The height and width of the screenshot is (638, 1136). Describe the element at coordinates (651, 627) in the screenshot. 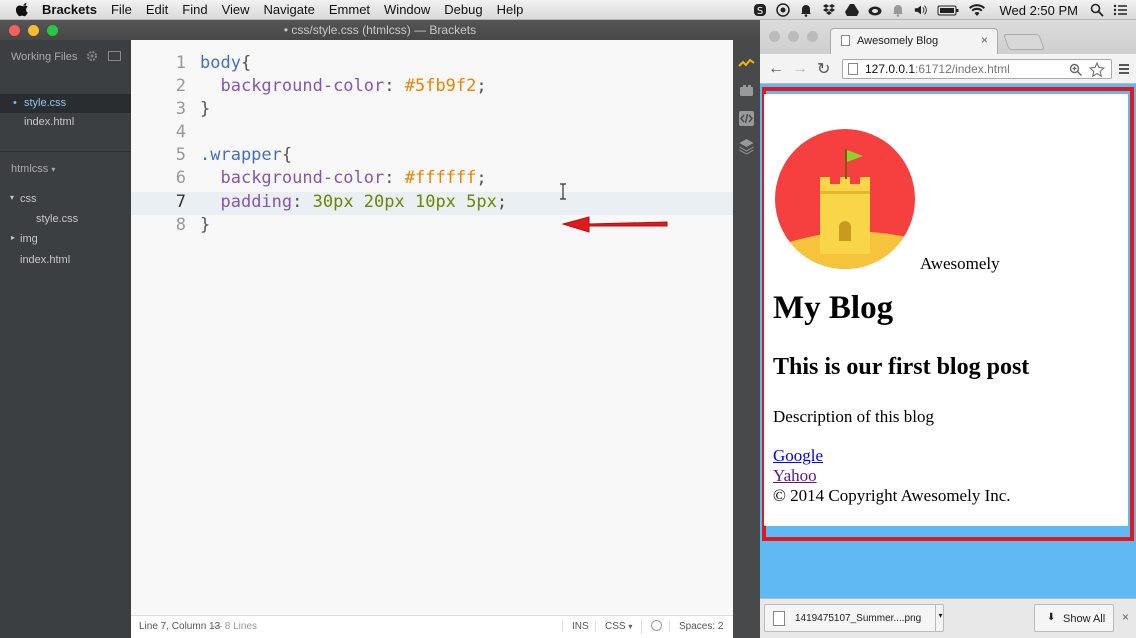

I see `linter-status` at that location.